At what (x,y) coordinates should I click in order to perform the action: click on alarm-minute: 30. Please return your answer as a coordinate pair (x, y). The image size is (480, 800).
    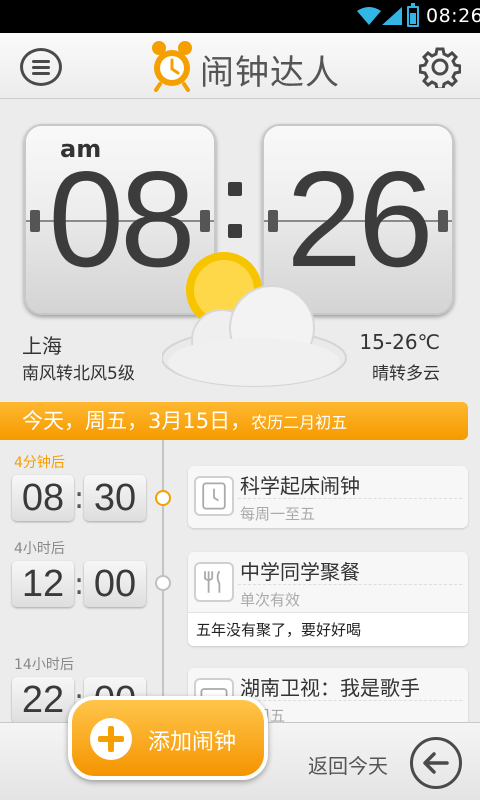
    Looking at the image, I should click on (115, 498).